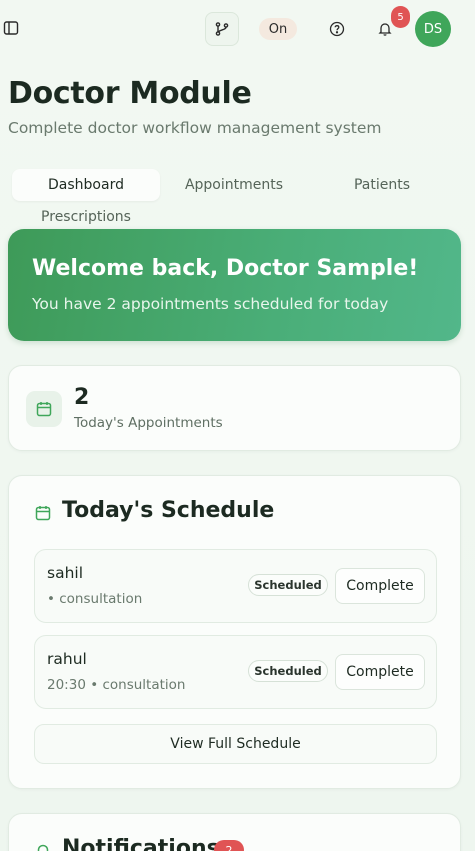 This screenshot has height=851, width=475. What do you see at coordinates (234, 185) in the screenshot?
I see `tab-appointments: Appointments` at bounding box center [234, 185].